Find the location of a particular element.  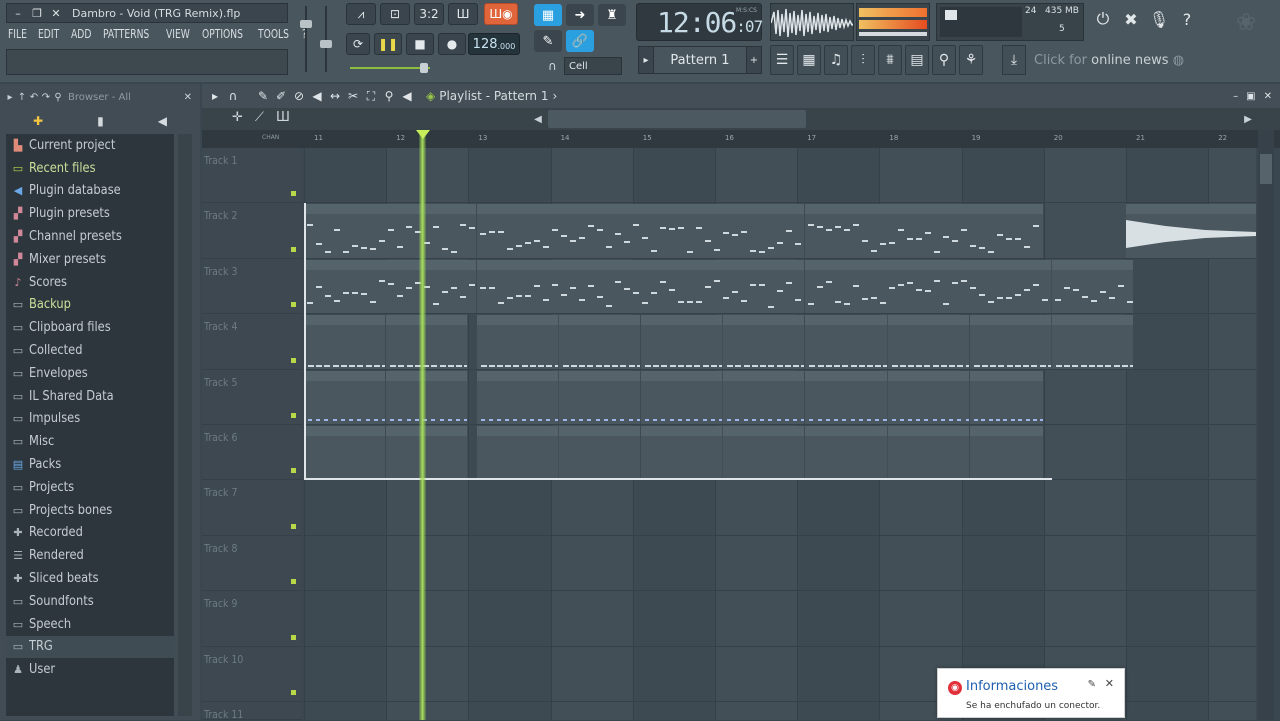

slip-icon: ↔ is located at coordinates (335, 96).